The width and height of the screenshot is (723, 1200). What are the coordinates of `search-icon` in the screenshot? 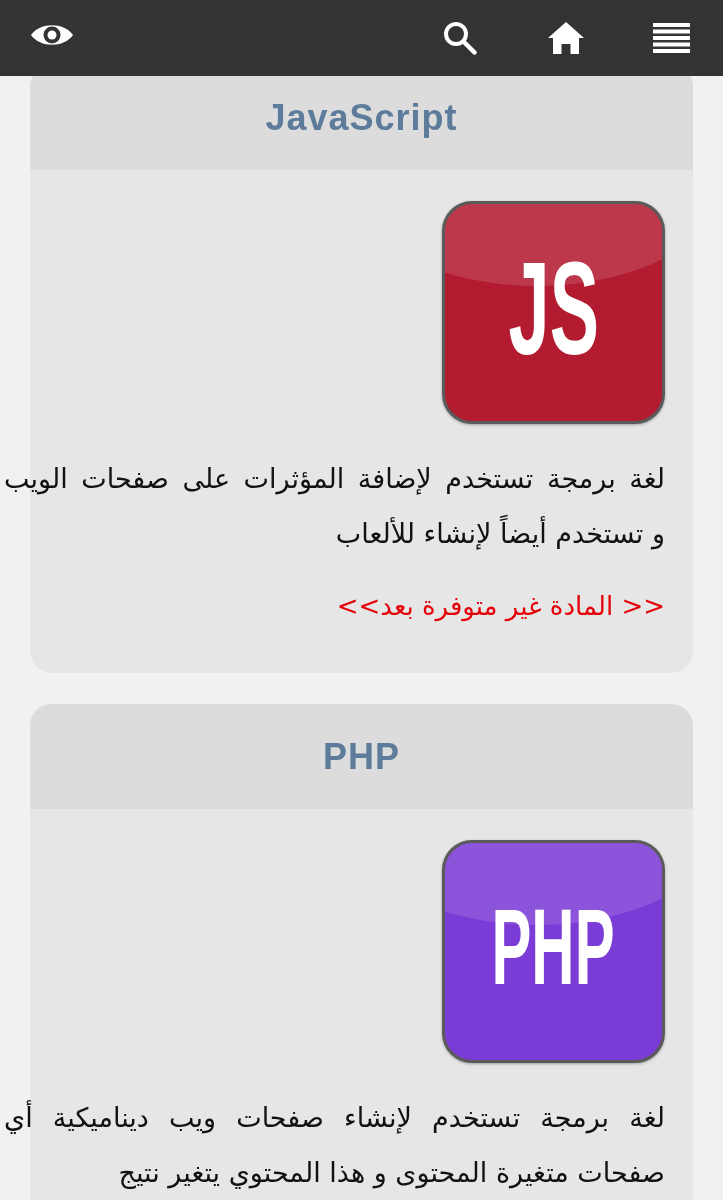 It's located at (460, 38).